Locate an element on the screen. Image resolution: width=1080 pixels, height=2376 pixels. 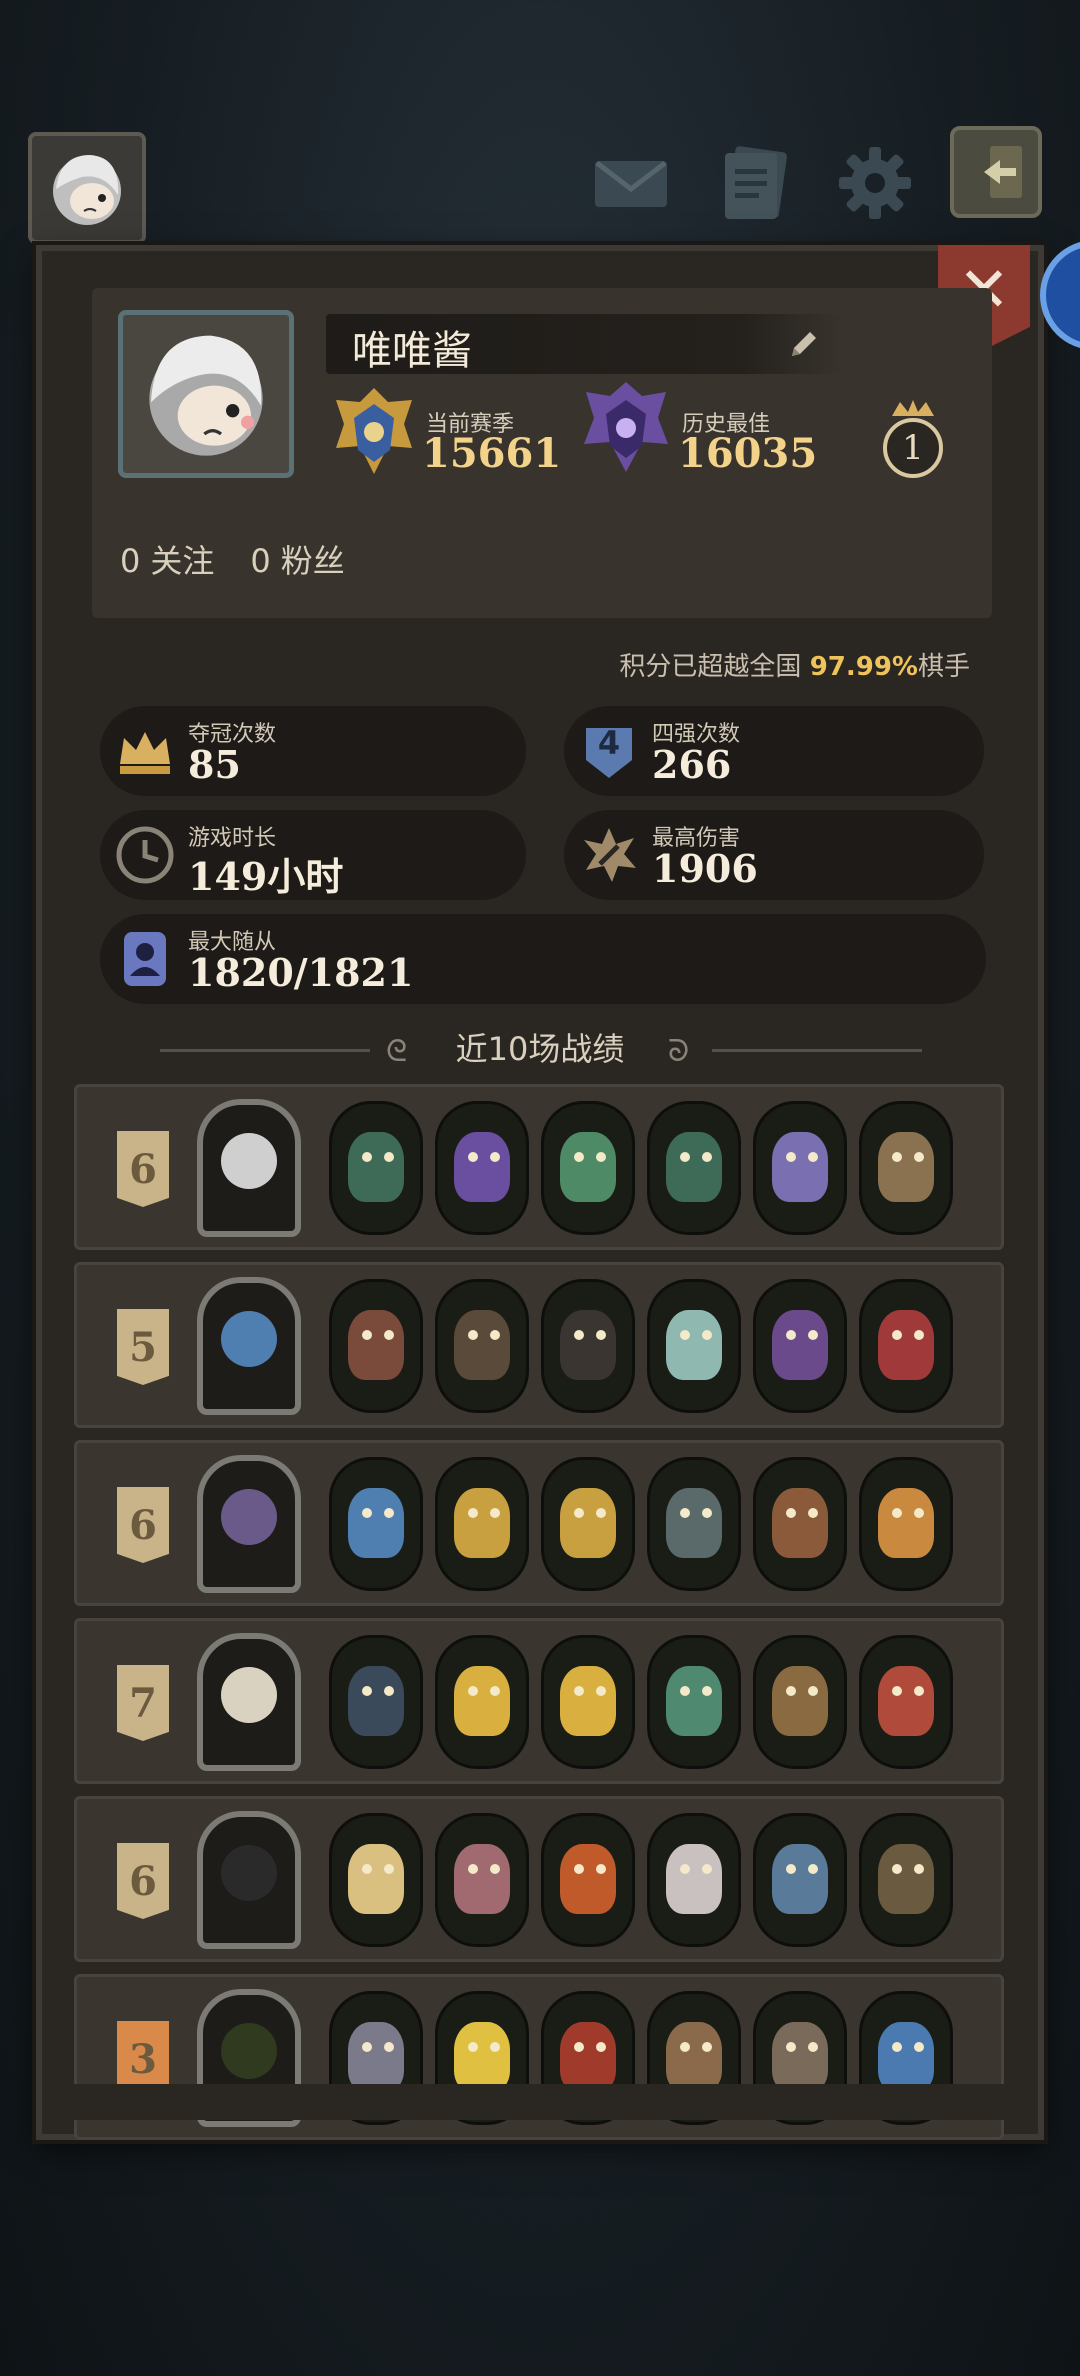
fans-label: 粉丝 is located at coordinates (313, 561).